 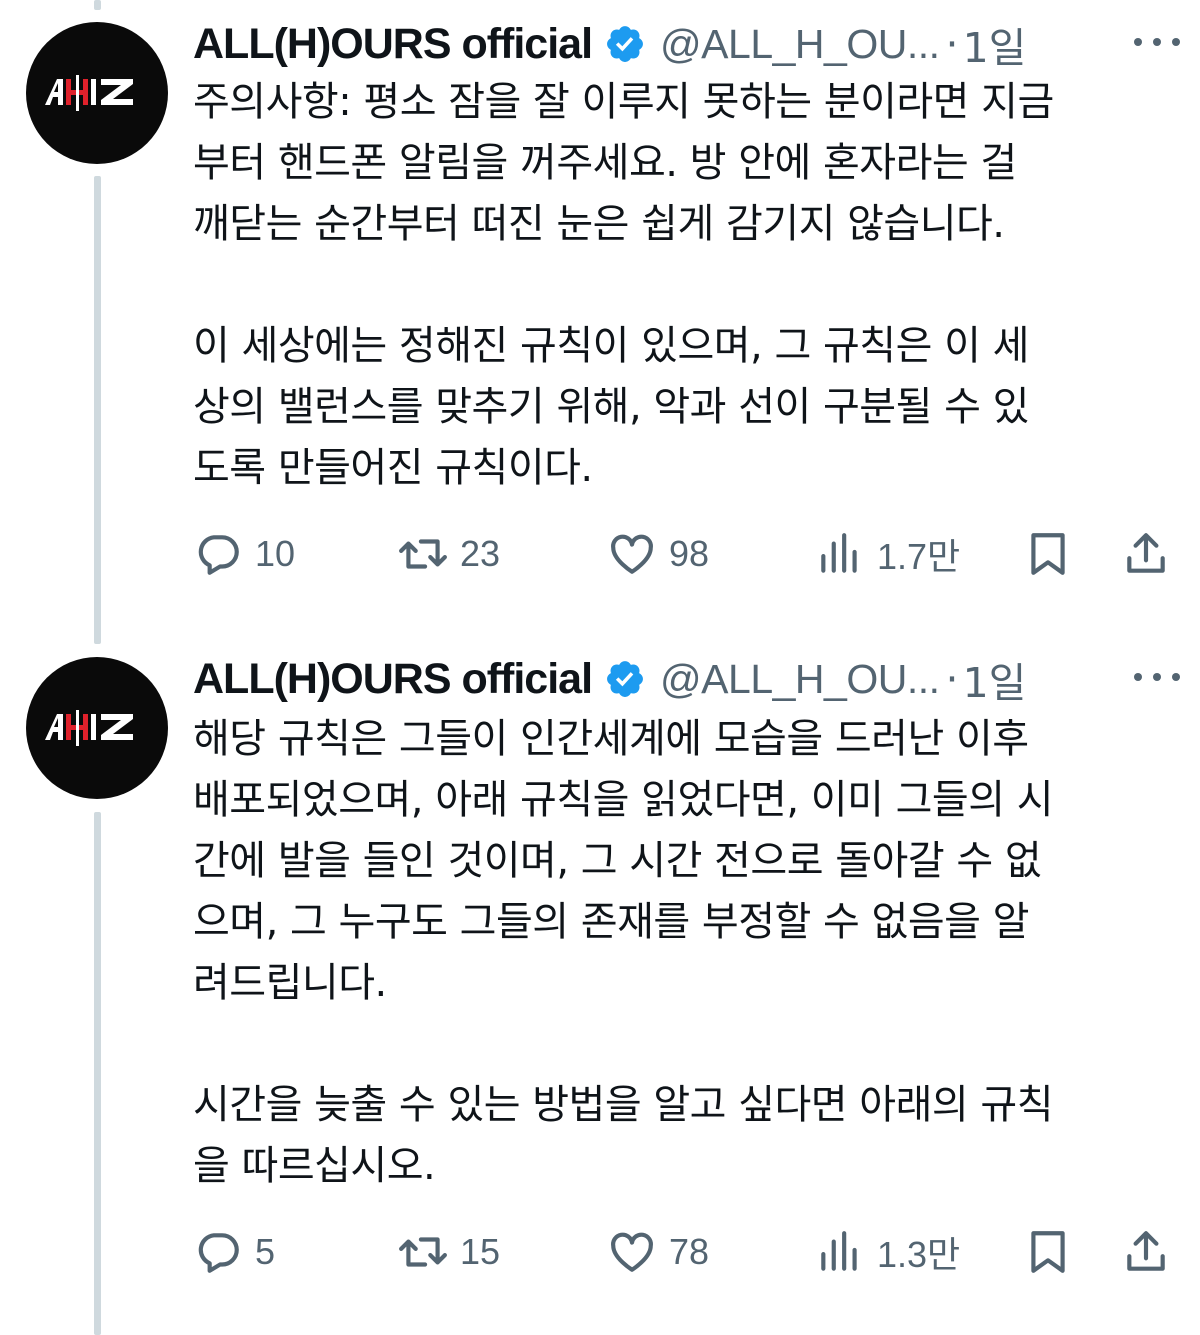 I want to click on views-button: 1.7만, so click(x=887, y=554).